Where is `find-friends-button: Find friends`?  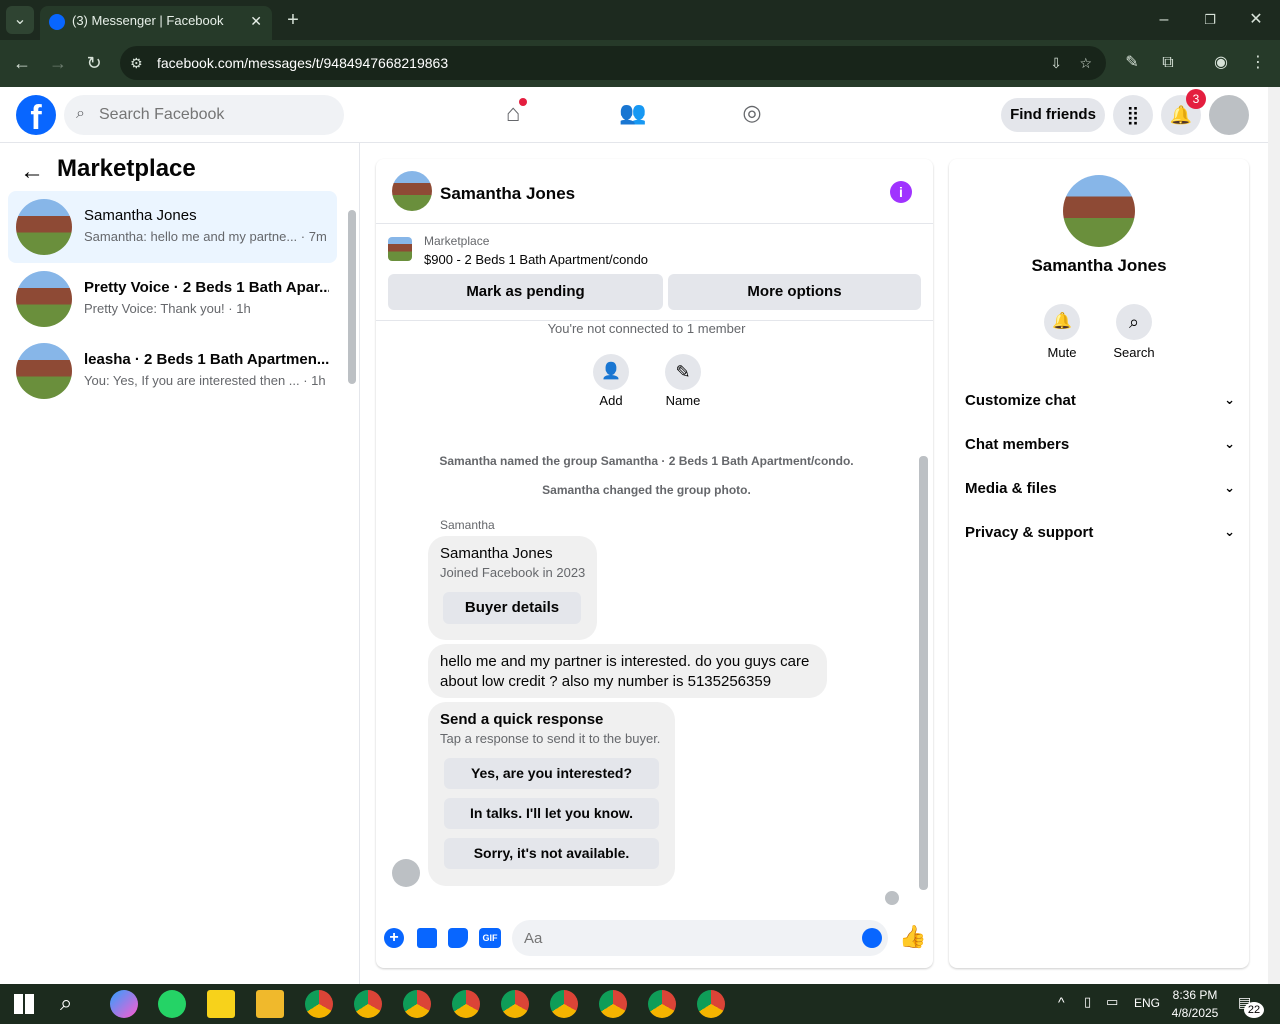 find-friends-button: Find friends is located at coordinates (1053, 115).